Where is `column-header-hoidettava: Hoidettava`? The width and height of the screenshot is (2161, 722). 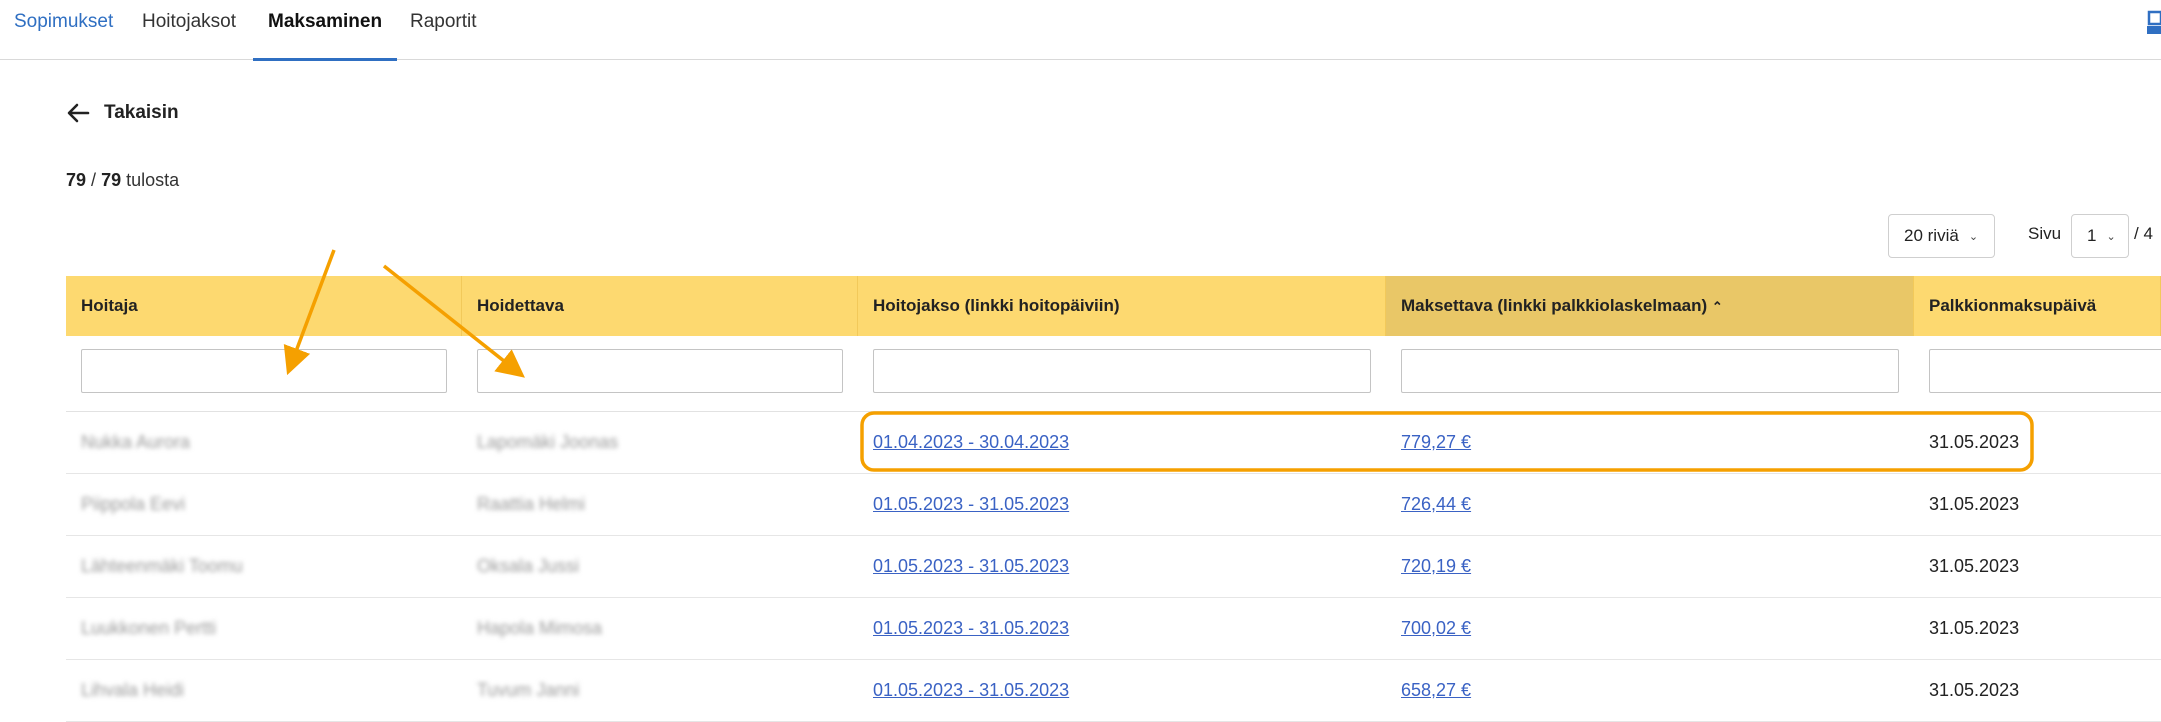
column-header-hoidettava: Hoidettava is located at coordinates (660, 306).